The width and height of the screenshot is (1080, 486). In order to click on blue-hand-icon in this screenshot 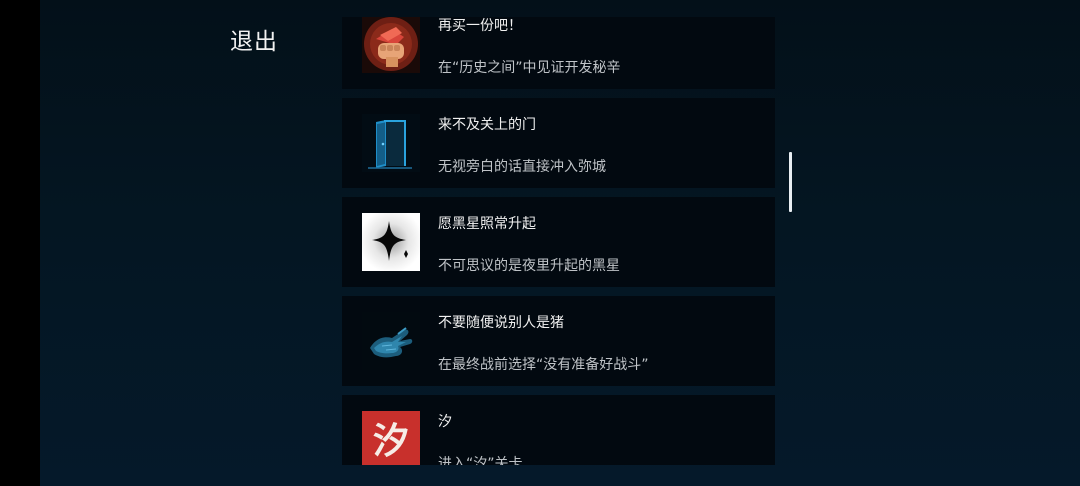, I will do `click(391, 341)`.